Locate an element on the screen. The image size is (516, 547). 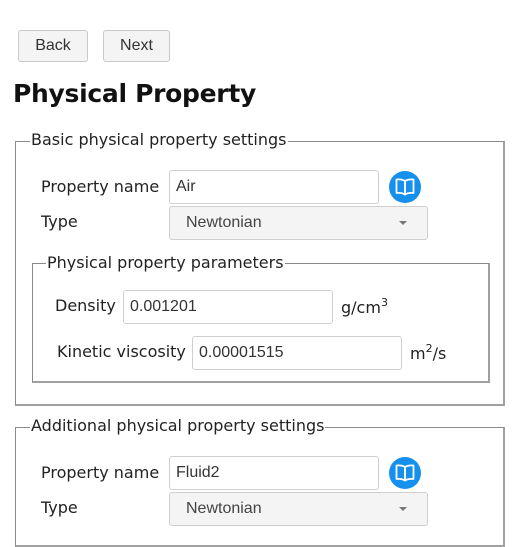
additional-property-name-input: Fluid2 is located at coordinates (274, 473).